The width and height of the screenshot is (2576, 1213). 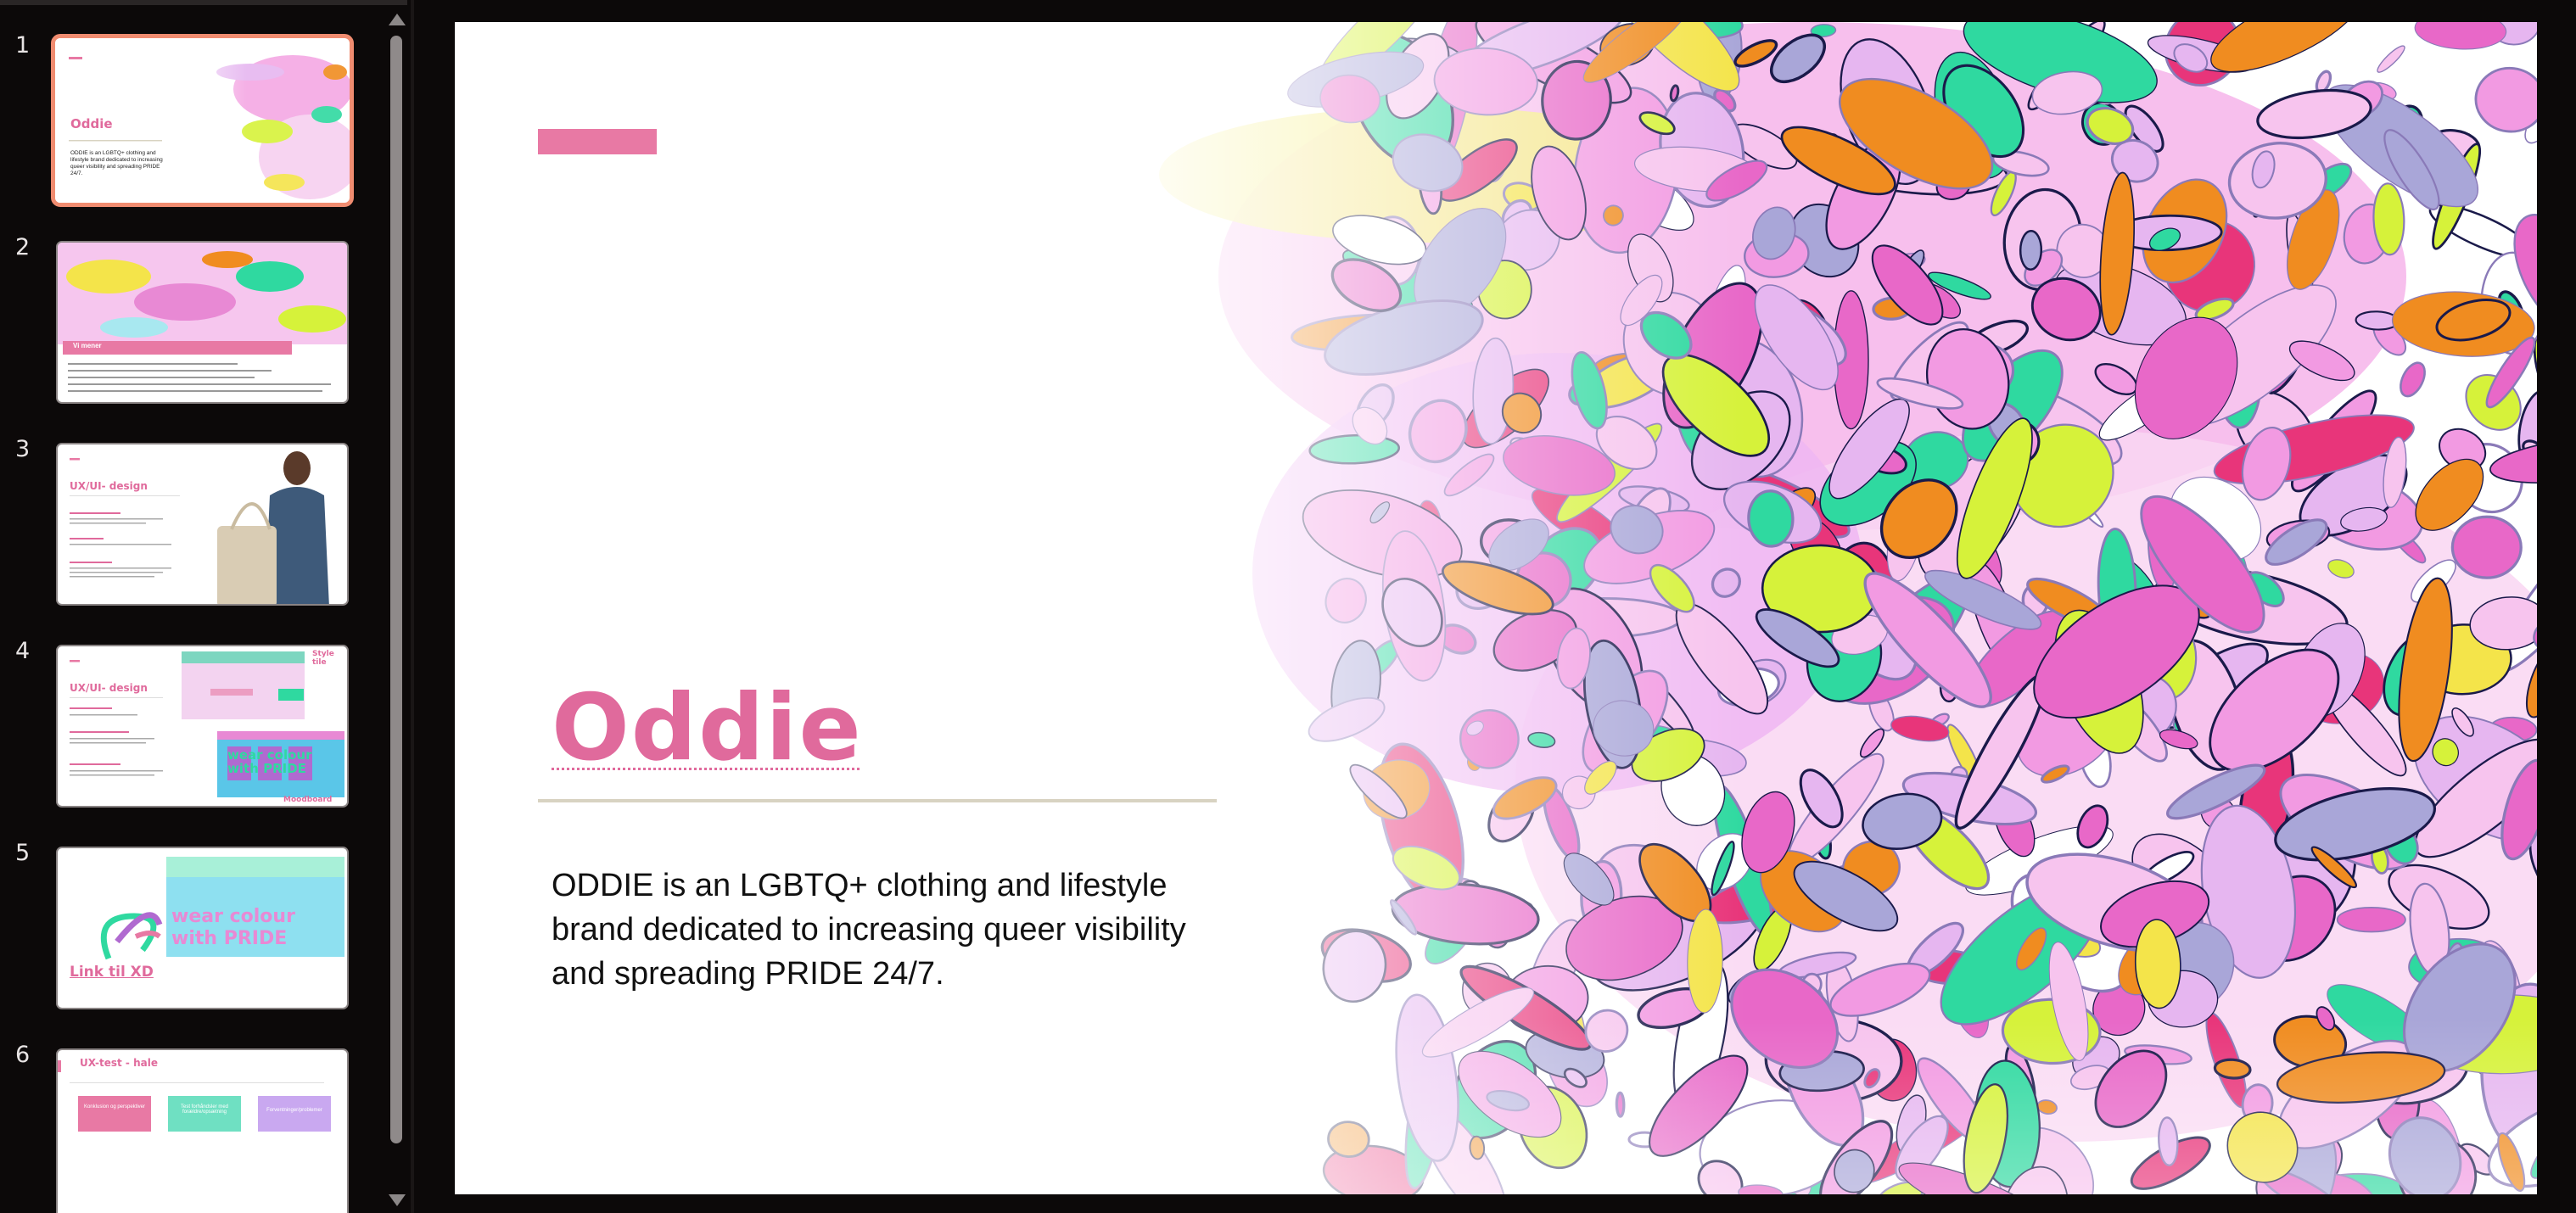 I want to click on thumbnail-box-label: Test forhåndsler med forældre/opsætning, so click(x=204, y=1109).